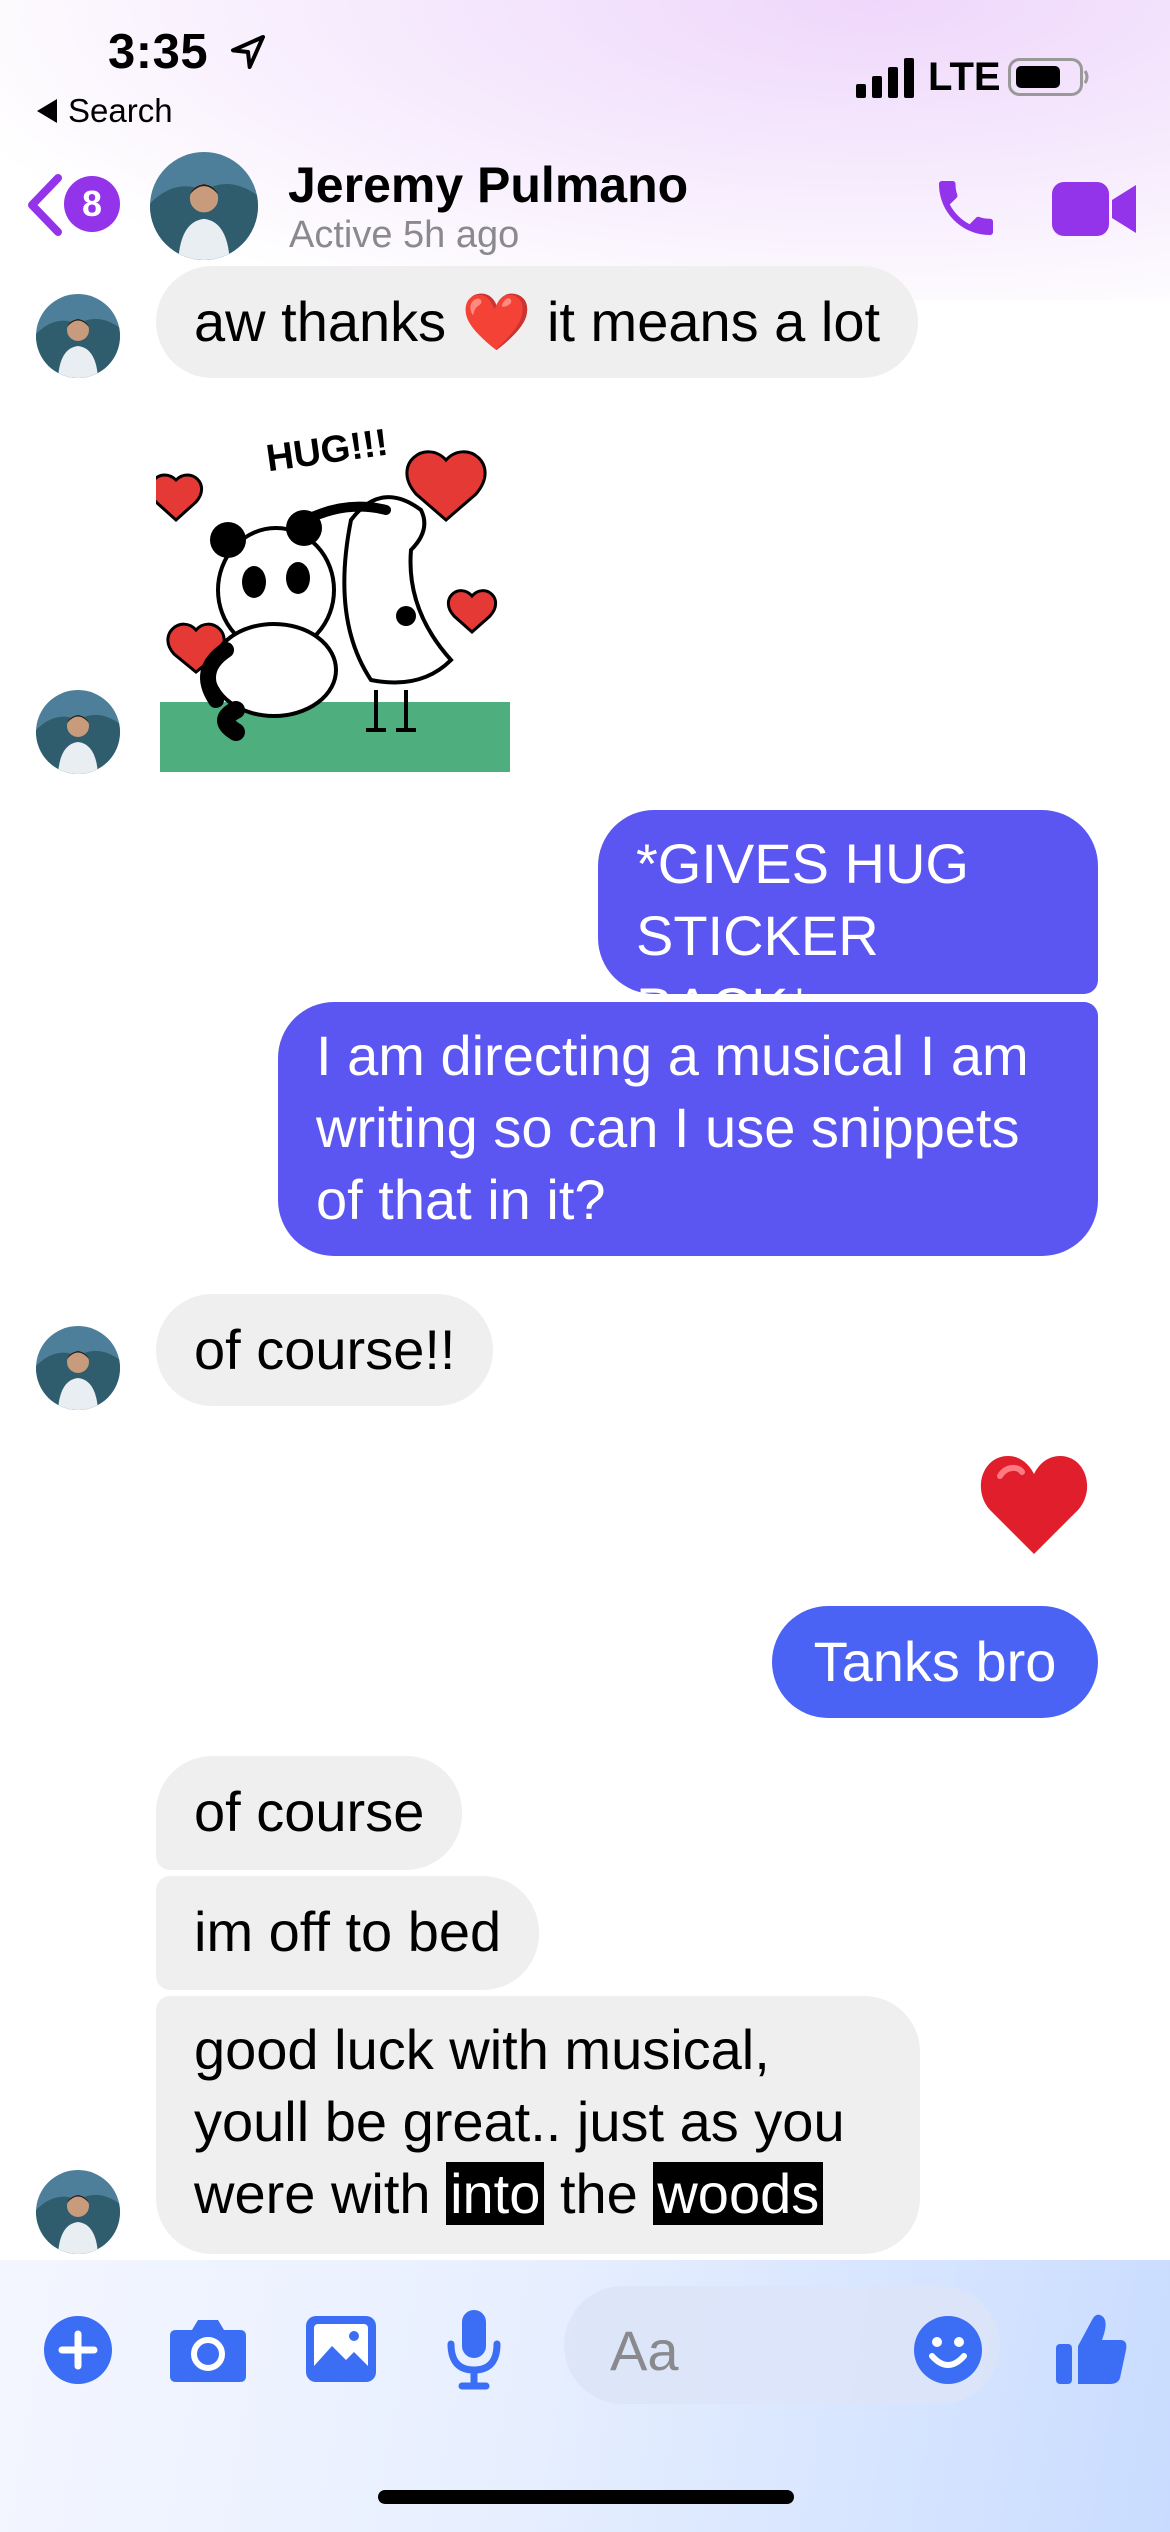 The height and width of the screenshot is (2532, 1170). I want to click on highlighted-text: into, so click(495, 2193).